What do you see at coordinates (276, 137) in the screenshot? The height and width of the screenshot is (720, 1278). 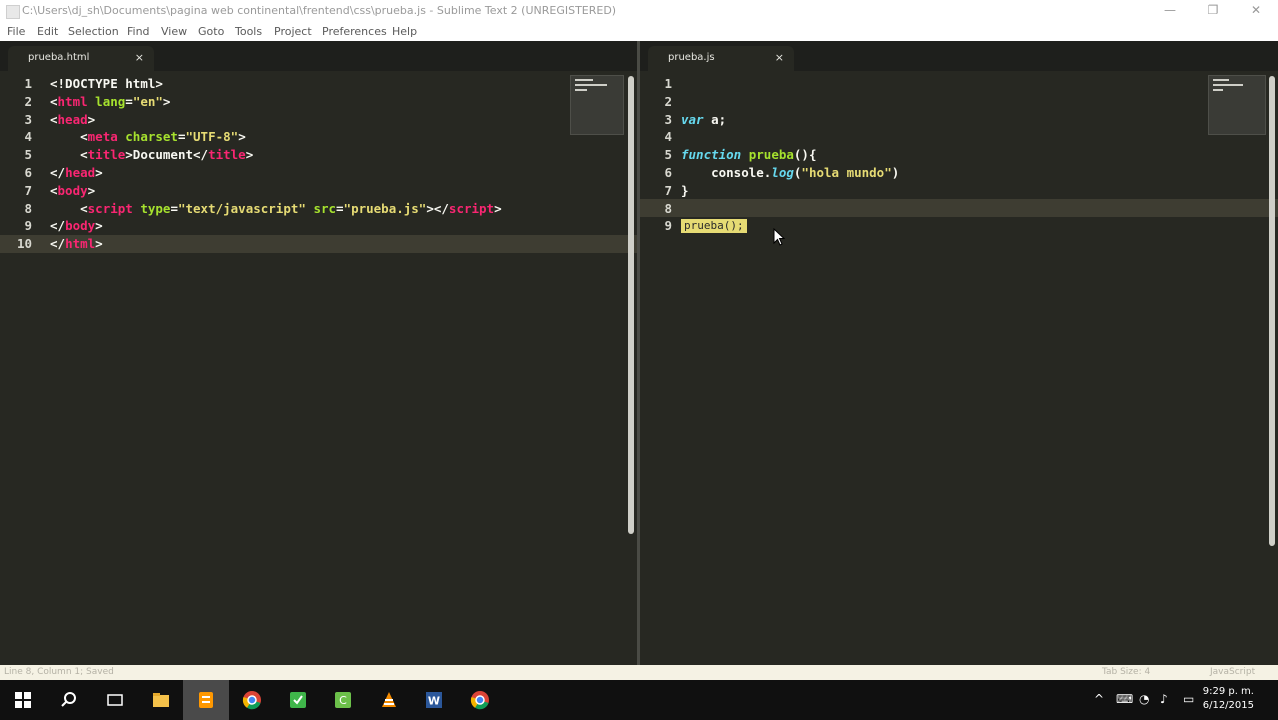 I see `code-line: <meta charset="UTF-8">` at bounding box center [276, 137].